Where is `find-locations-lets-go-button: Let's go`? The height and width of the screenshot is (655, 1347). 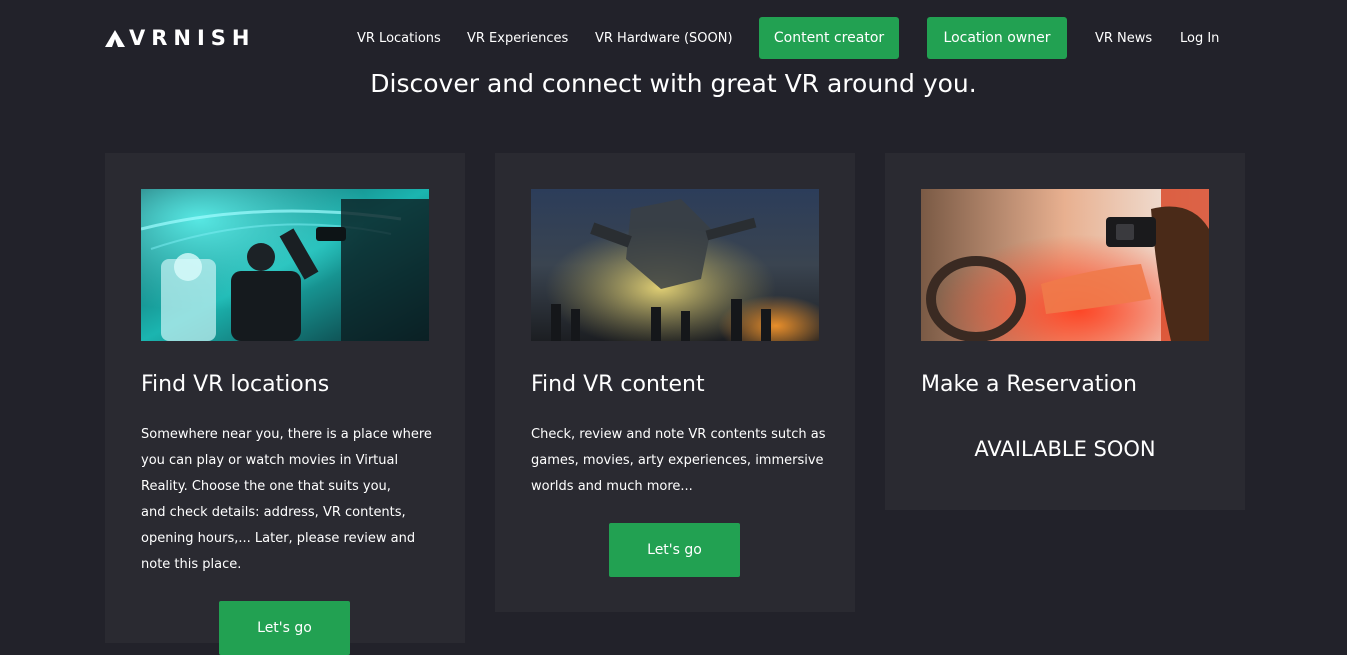 find-locations-lets-go-button: Let's go is located at coordinates (284, 628).